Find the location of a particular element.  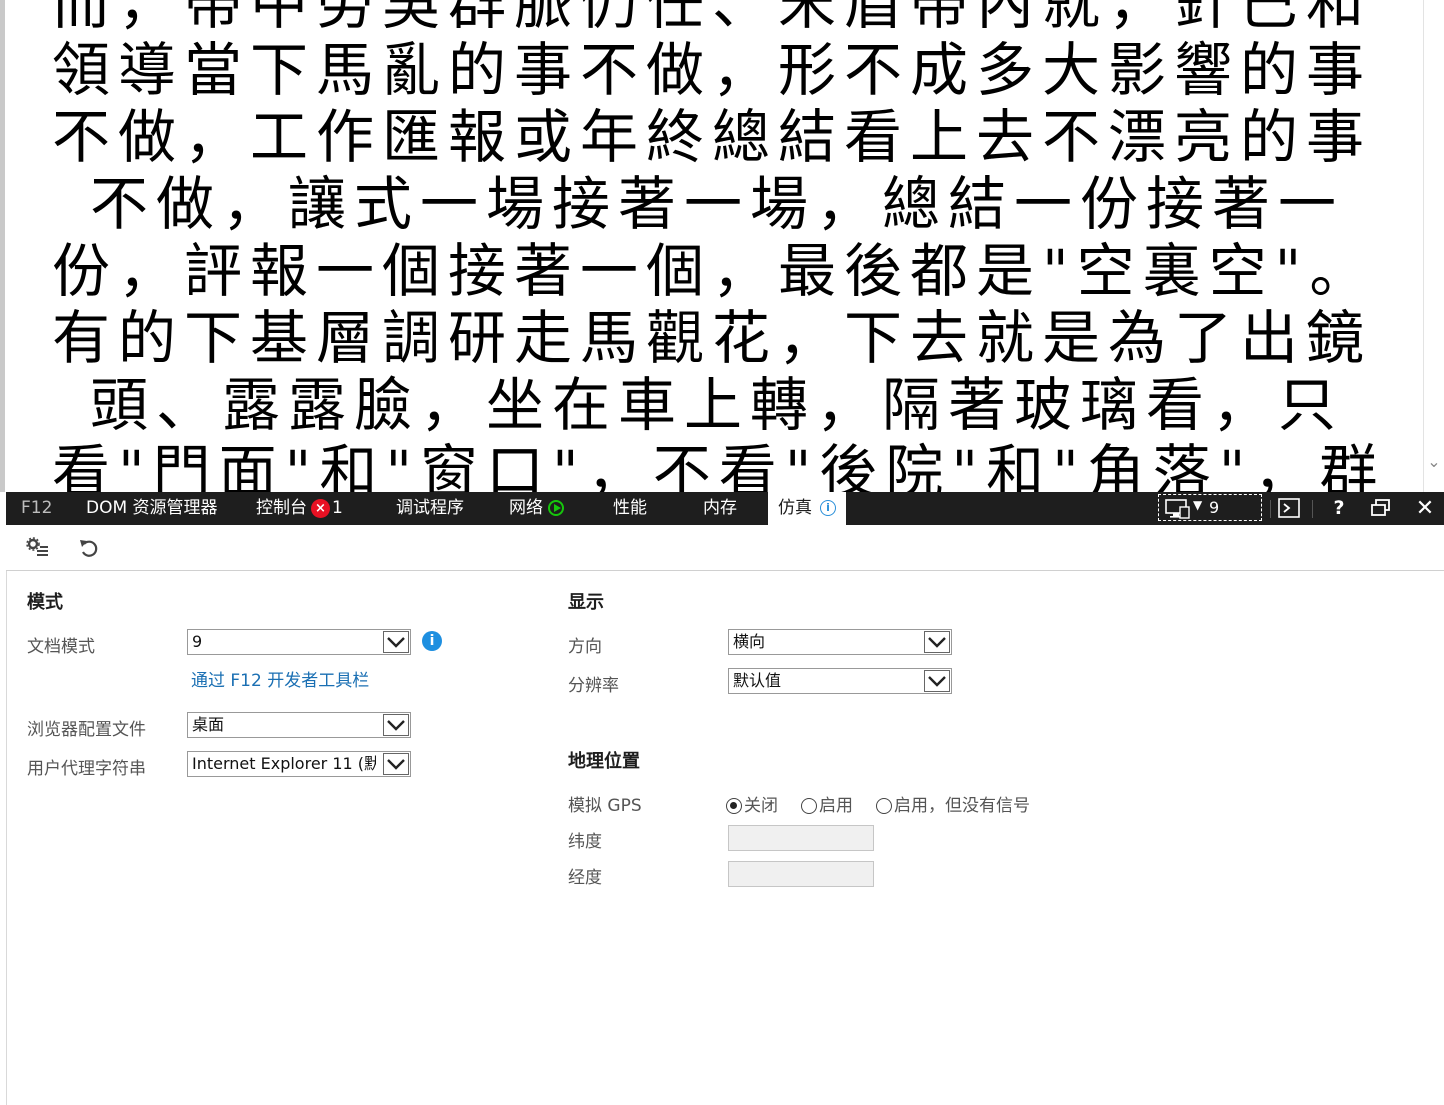

tab-label: 调试程序 is located at coordinates (430, 508).